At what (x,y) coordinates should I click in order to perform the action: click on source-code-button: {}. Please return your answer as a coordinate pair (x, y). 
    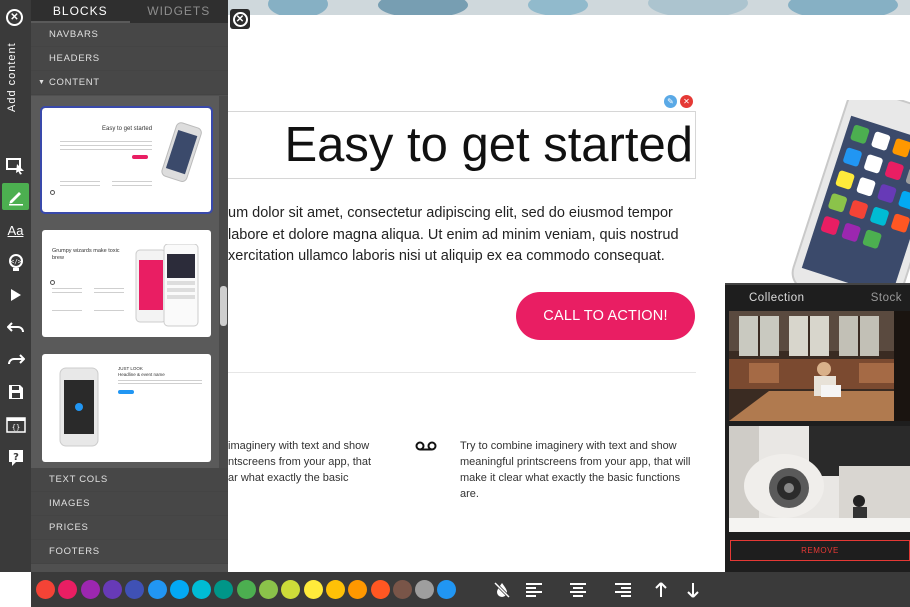
    Looking at the image, I should click on (15, 424).